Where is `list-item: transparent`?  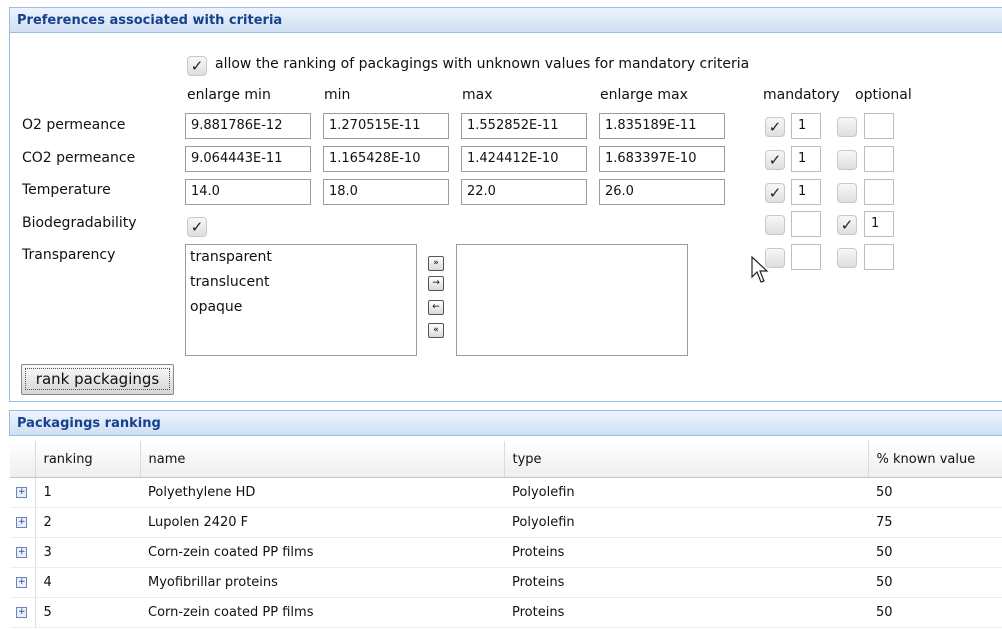
list-item: transparent is located at coordinates (301, 257).